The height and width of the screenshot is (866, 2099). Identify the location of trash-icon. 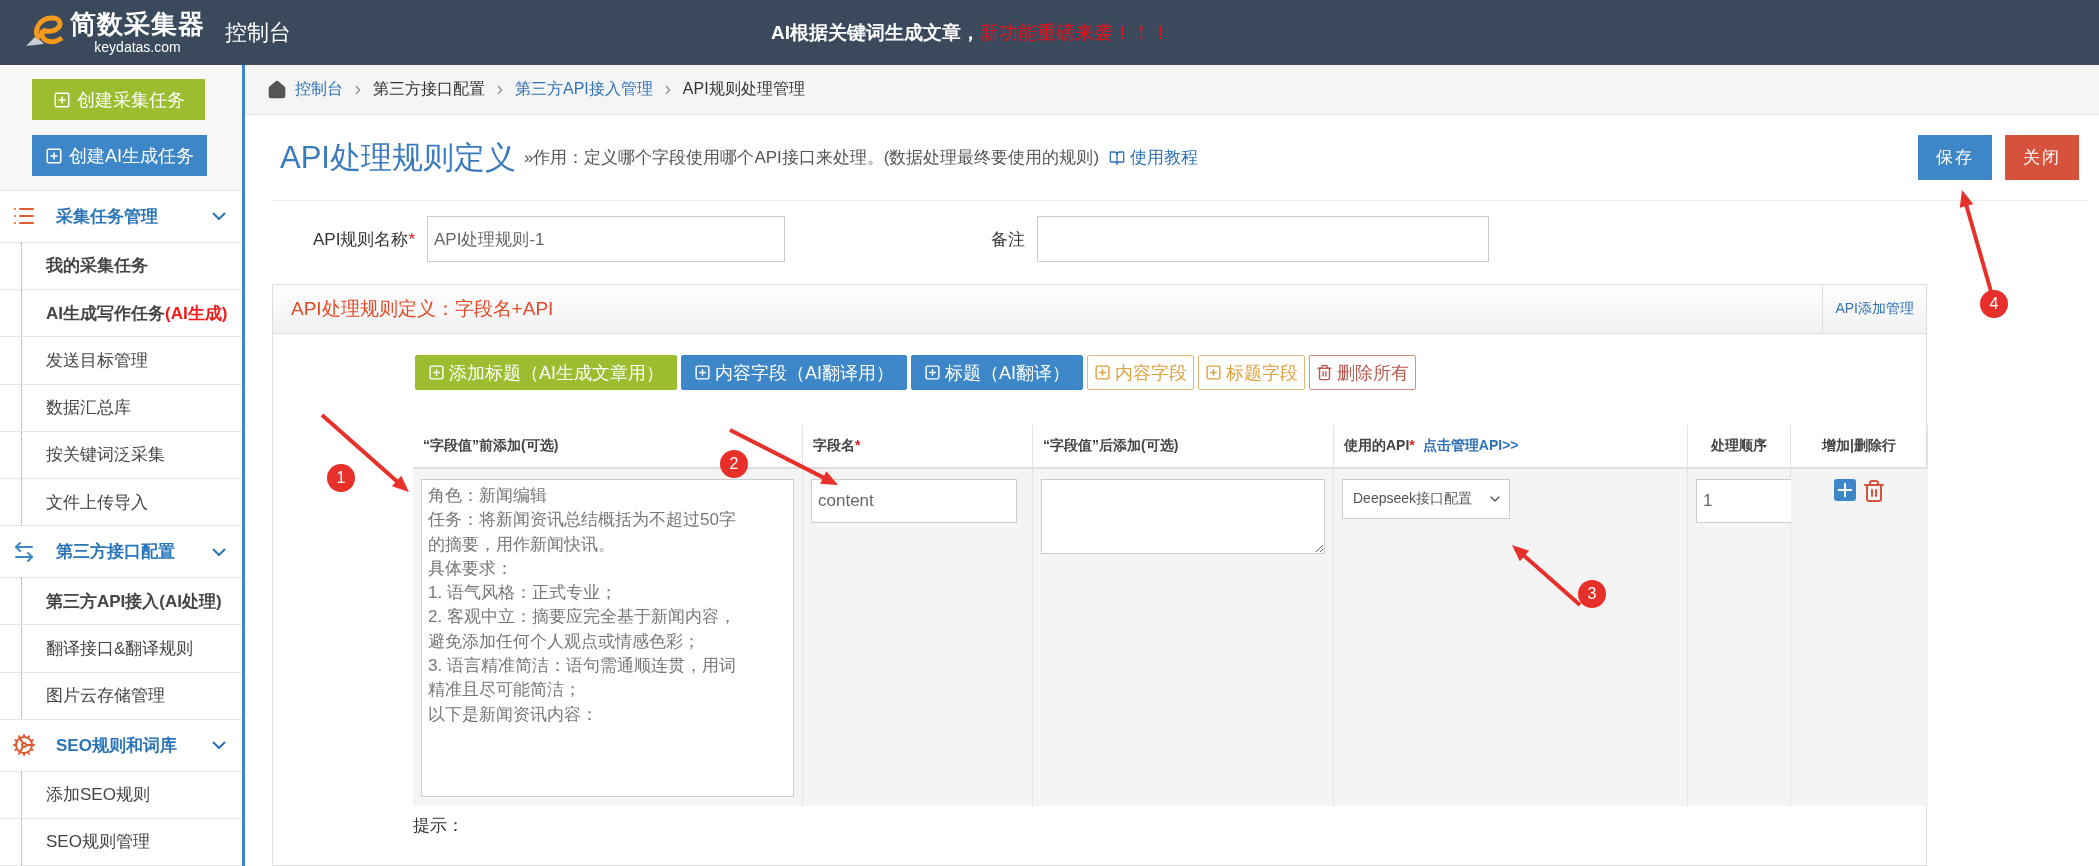
(1325, 372).